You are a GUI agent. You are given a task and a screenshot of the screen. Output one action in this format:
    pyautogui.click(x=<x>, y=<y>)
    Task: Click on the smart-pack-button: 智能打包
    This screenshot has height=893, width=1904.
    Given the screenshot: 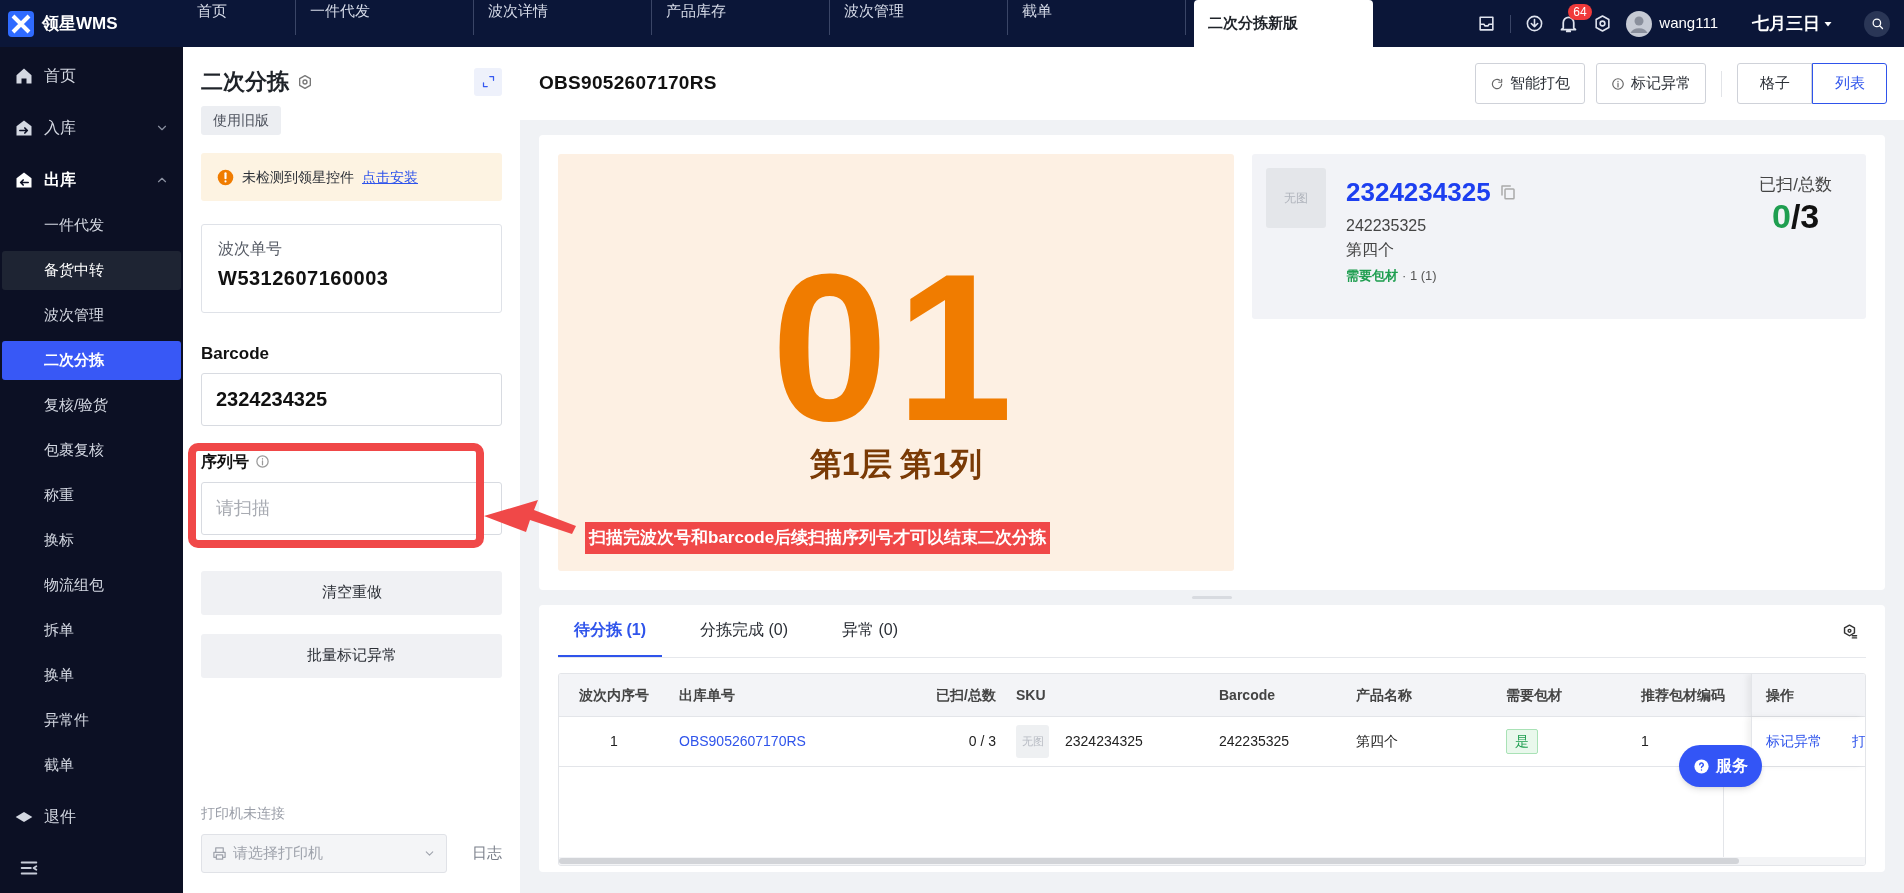 What is the action you would take?
    pyautogui.click(x=1530, y=83)
    